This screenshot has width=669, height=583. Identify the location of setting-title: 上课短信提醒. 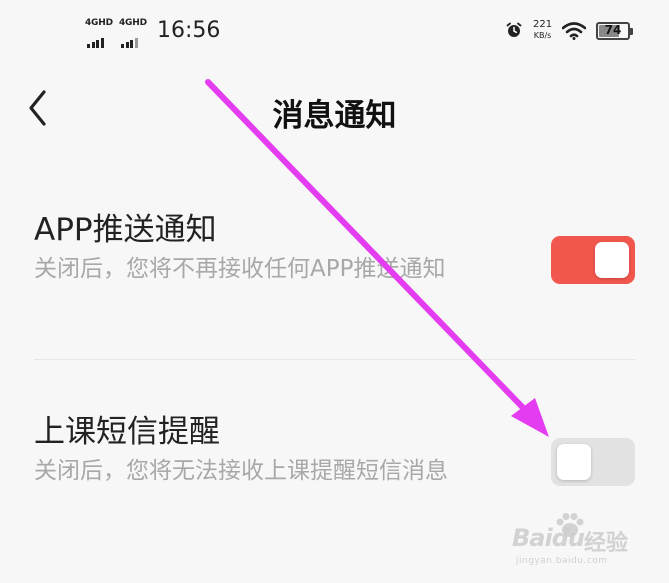
(127, 432).